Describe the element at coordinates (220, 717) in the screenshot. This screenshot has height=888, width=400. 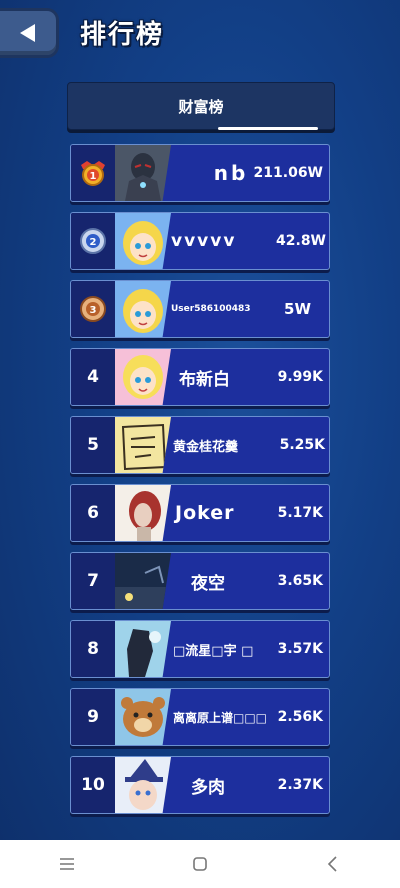
I see `player-name: 离离原上谱□□□` at that location.